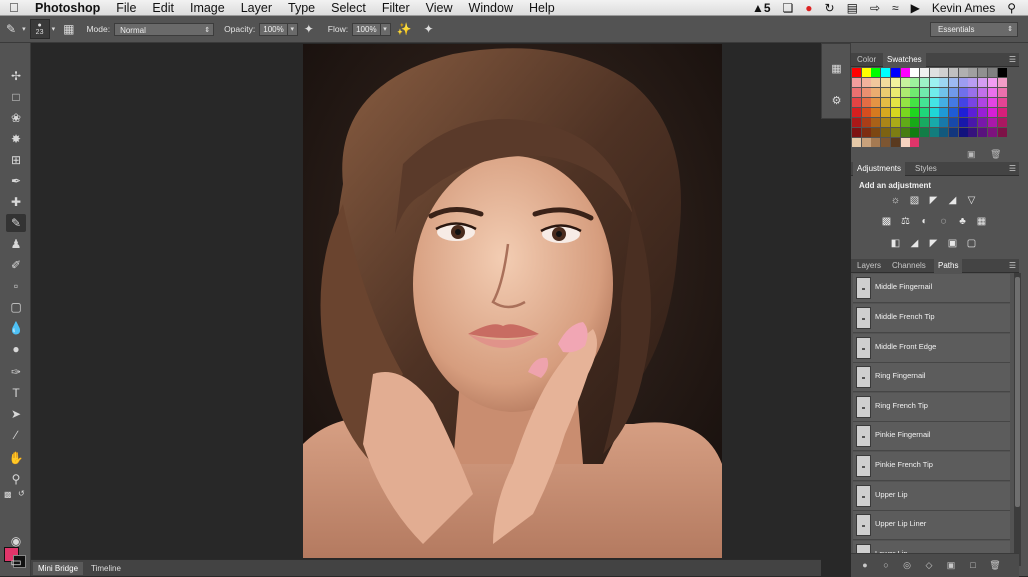 Image resolution: width=1028 pixels, height=577 pixels. I want to click on record-status-icon: ●, so click(808, 8).